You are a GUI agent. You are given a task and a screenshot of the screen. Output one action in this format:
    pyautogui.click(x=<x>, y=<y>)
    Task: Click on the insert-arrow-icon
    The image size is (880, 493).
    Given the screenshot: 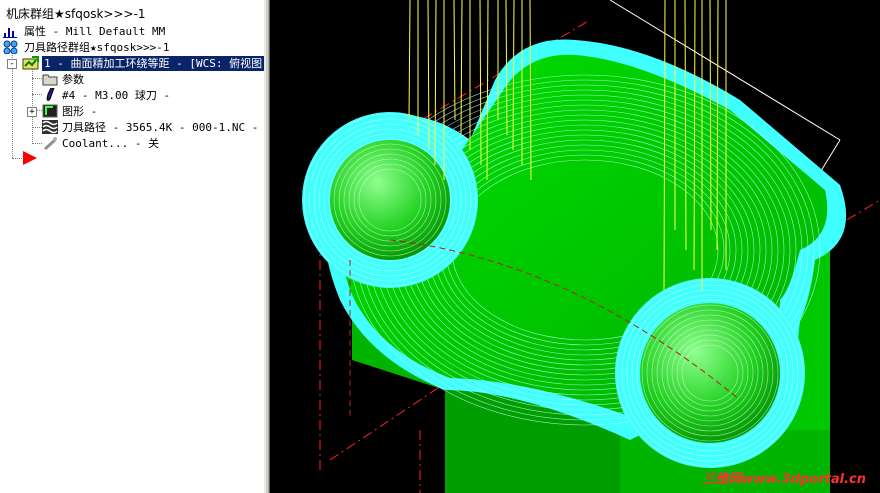 What is the action you would take?
    pyautogui.click(x=29, y=158)
    